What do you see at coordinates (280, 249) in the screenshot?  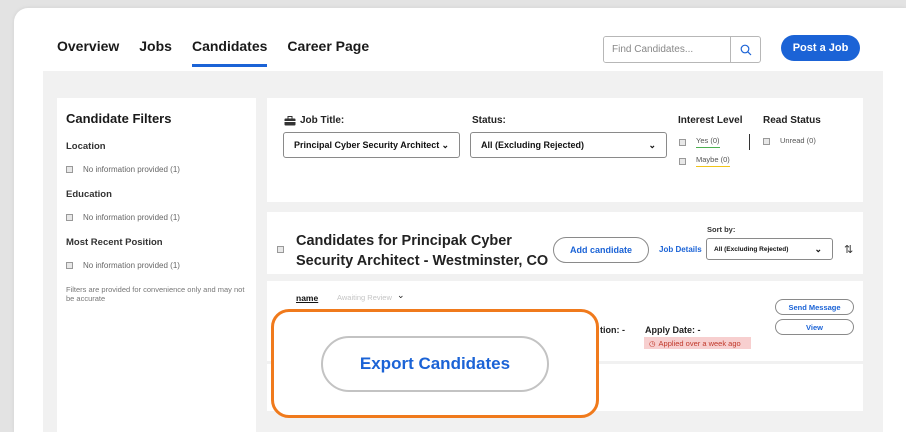 I see `select-all-checkbox` at bounding box center [280, 249].